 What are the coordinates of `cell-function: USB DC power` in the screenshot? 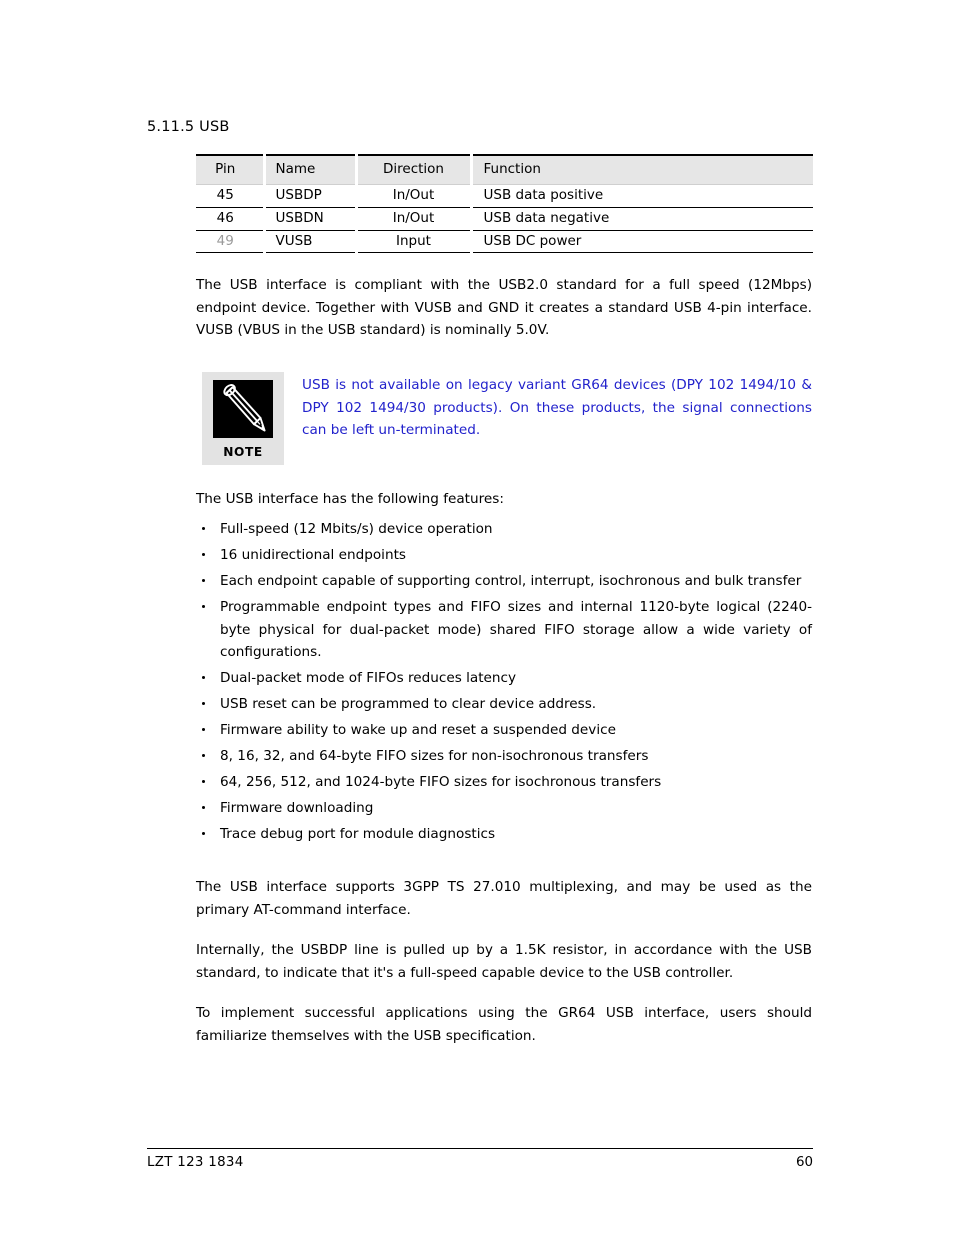 It's located at (641, 242).